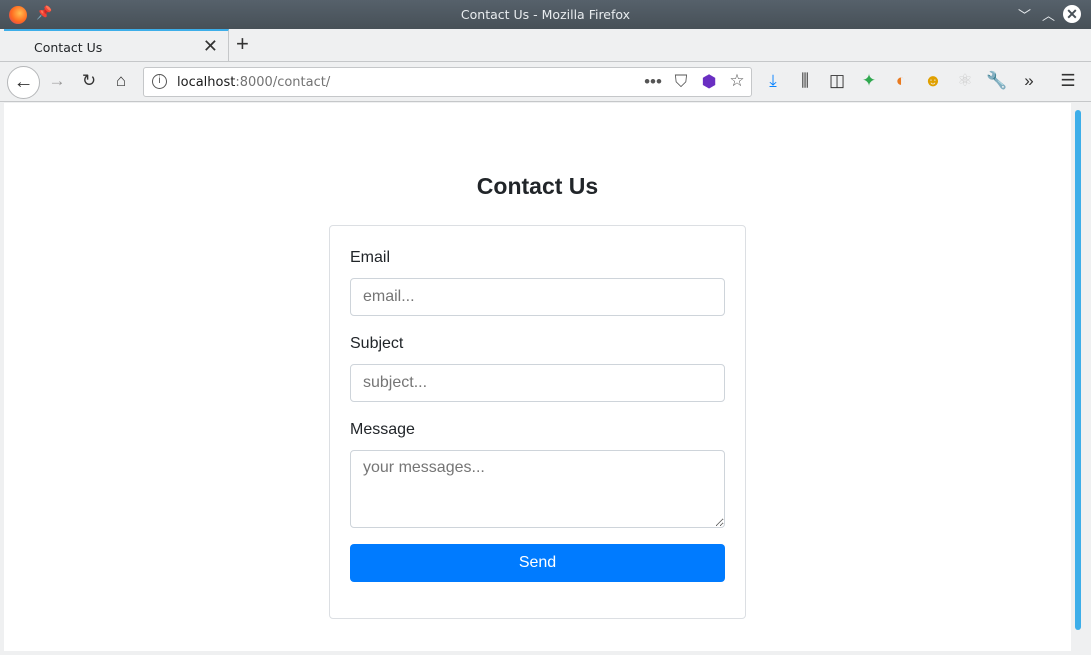 This screenshot has width=1091, height=655. I want to click on email-field, so click(537, 297).